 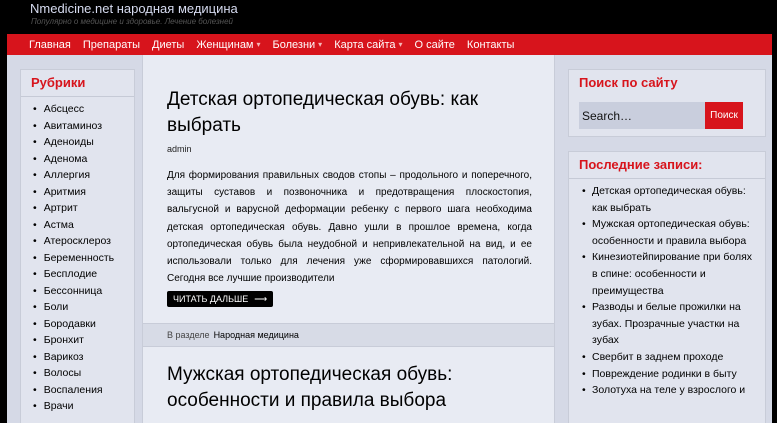 What do you see at coordinates (83, 340) in the screenshot?
I see `category-link: Бронхит` at bounding box center [83, 340].